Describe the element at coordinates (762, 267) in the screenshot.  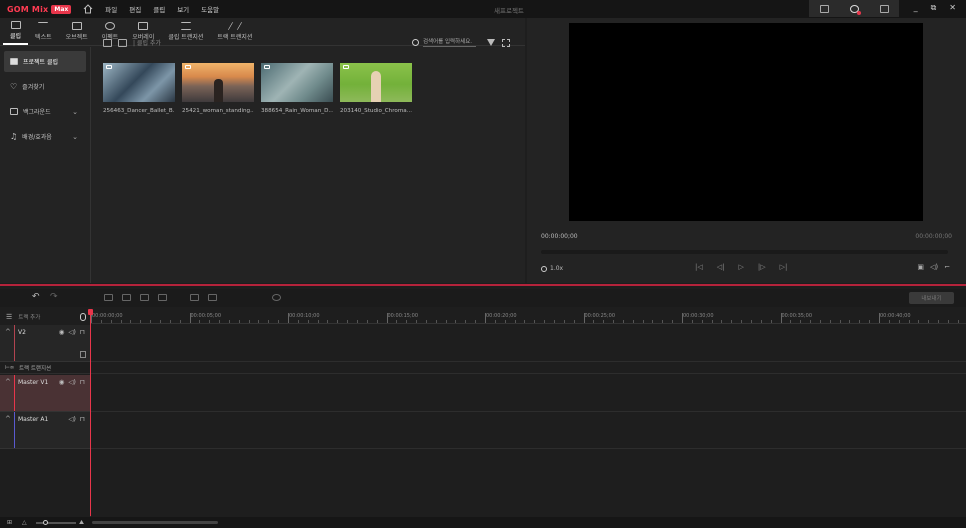
I see `next-frame-icon: |▷` at that location.